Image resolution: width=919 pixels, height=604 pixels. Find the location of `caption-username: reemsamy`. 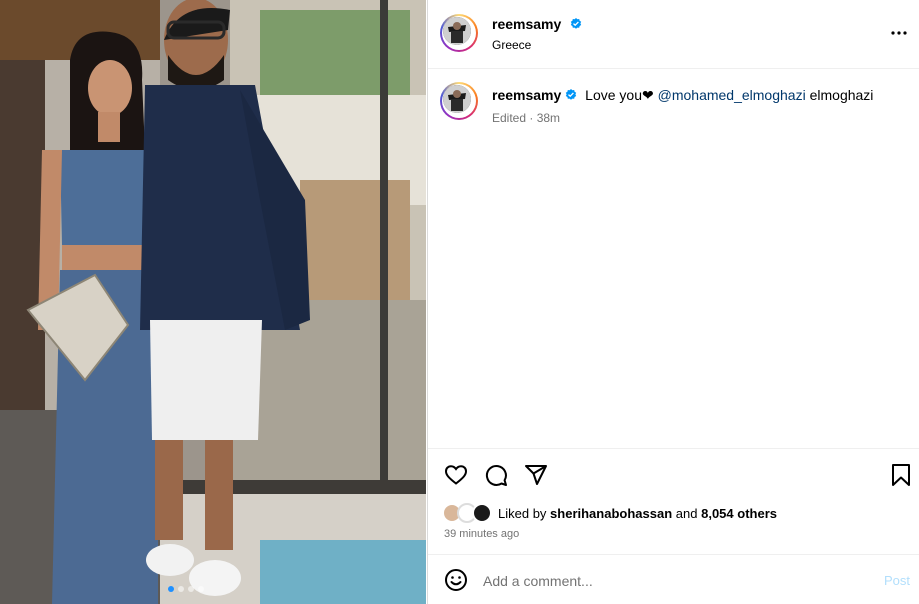

caption-username: reemsamy is located at coordinates (526, 95).